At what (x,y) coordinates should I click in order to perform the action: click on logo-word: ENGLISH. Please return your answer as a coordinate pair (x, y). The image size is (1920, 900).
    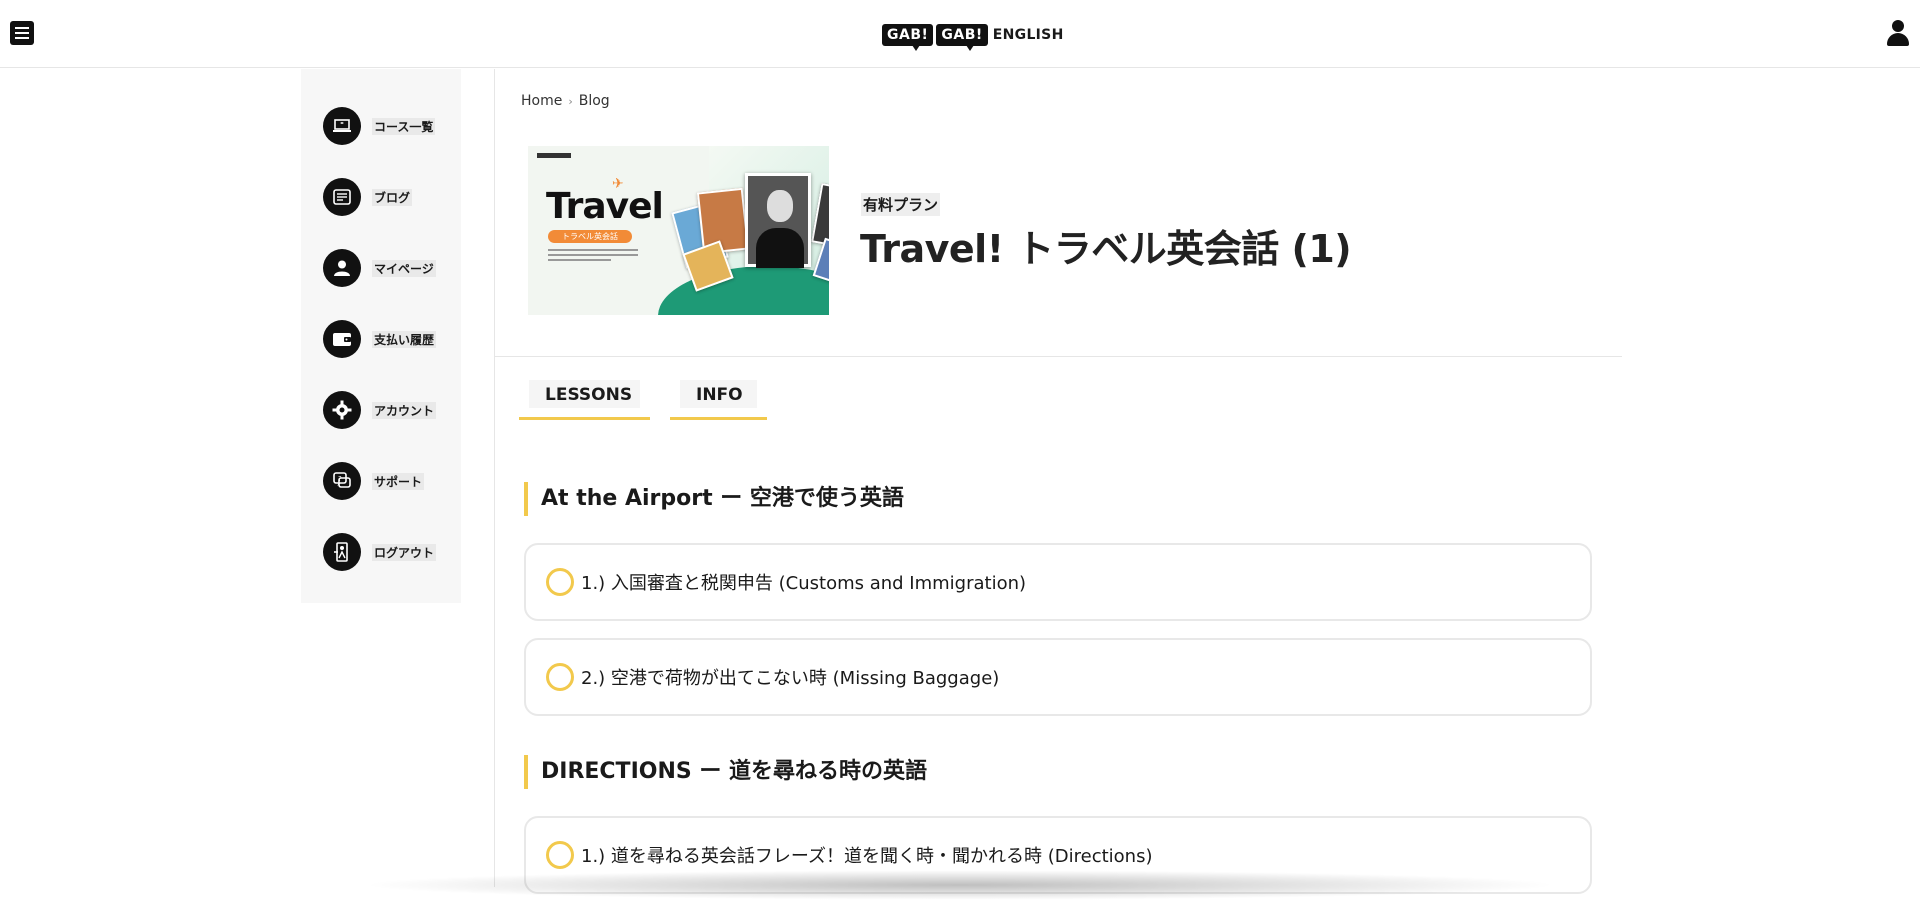
    Looking at the image, I should click on (1028, 35).